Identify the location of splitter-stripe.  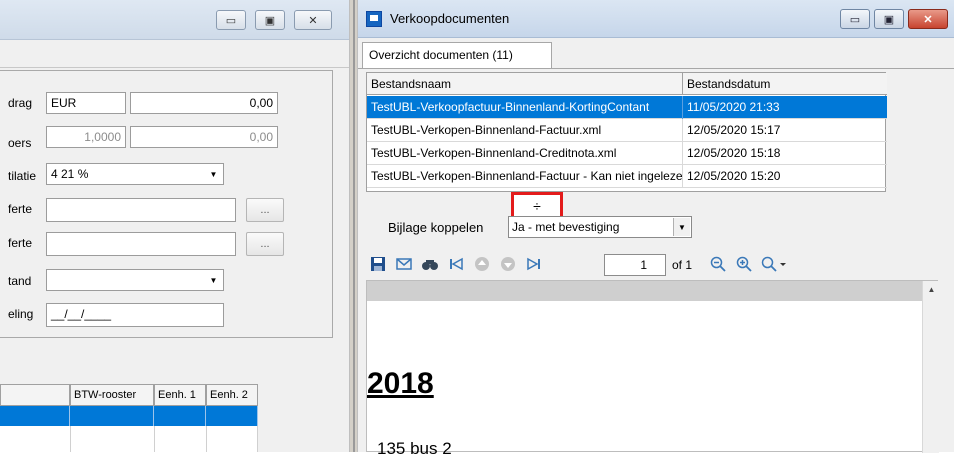
(354, 226).